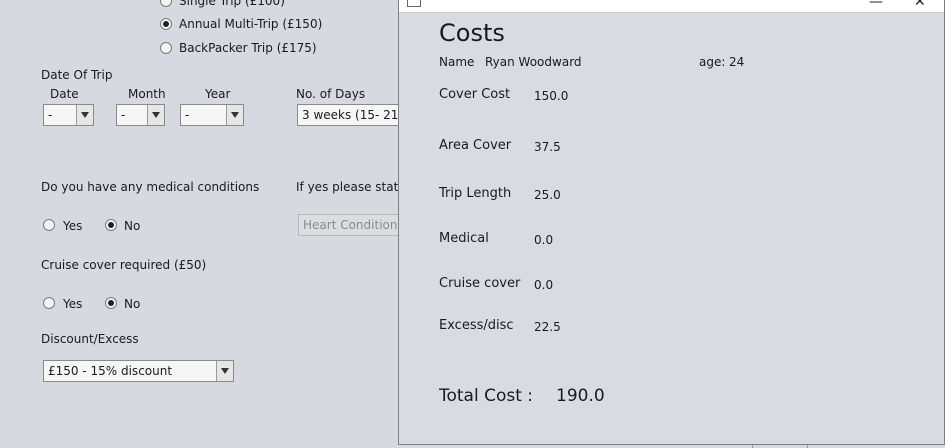  What do you see at coordinates (248, 48) in the screenshot?
I see `backpacker-trip-label: BackPacker Trip (£175)` at bounding box center [248, 48].